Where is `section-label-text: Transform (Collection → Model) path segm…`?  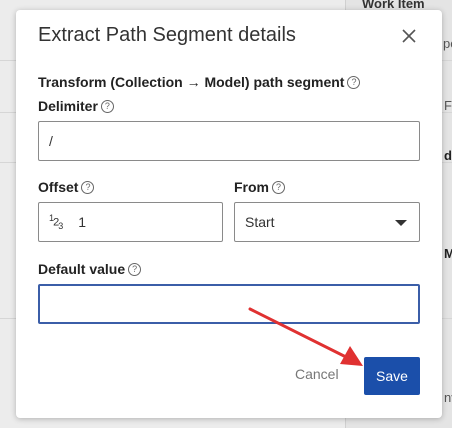
section-label-text: Transform (Collection → Model) path segm… is located at coordinates (191, 82).